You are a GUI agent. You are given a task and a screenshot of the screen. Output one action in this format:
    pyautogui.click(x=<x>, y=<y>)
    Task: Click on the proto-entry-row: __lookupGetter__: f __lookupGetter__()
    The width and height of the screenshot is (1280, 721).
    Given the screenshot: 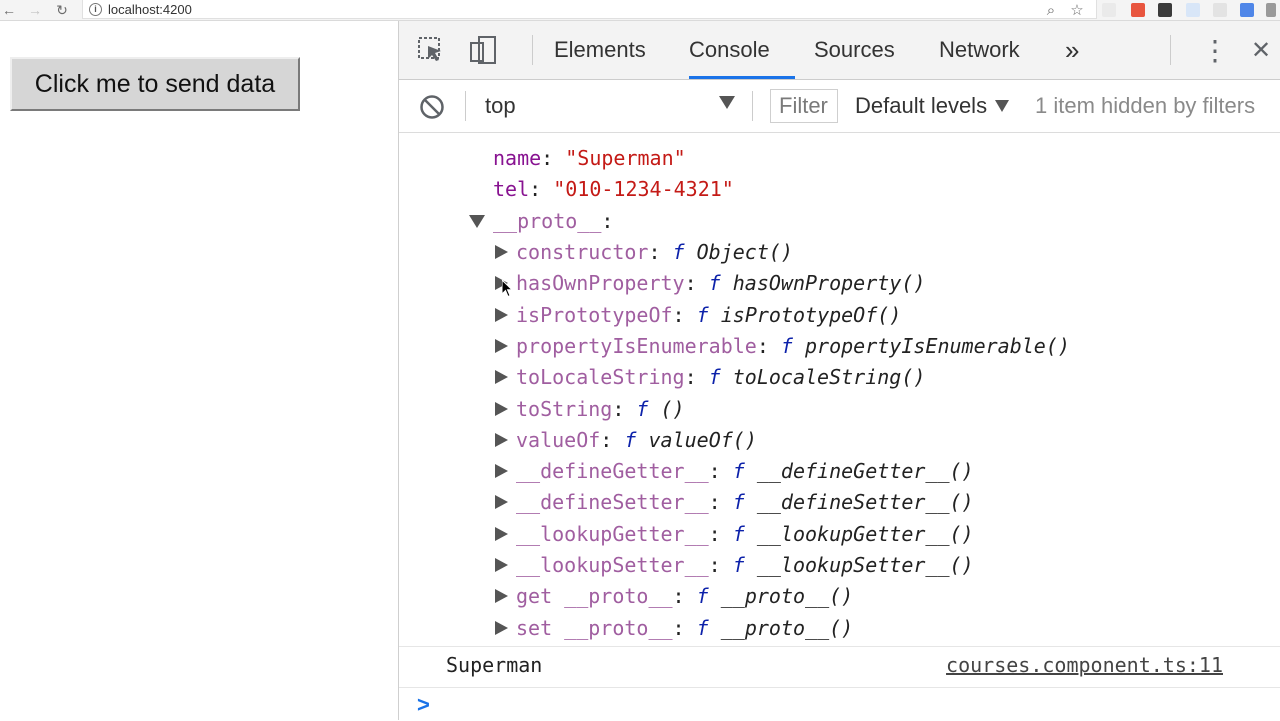 What is the action you would take?
    pyautogui.click(x=745, y=534)
    